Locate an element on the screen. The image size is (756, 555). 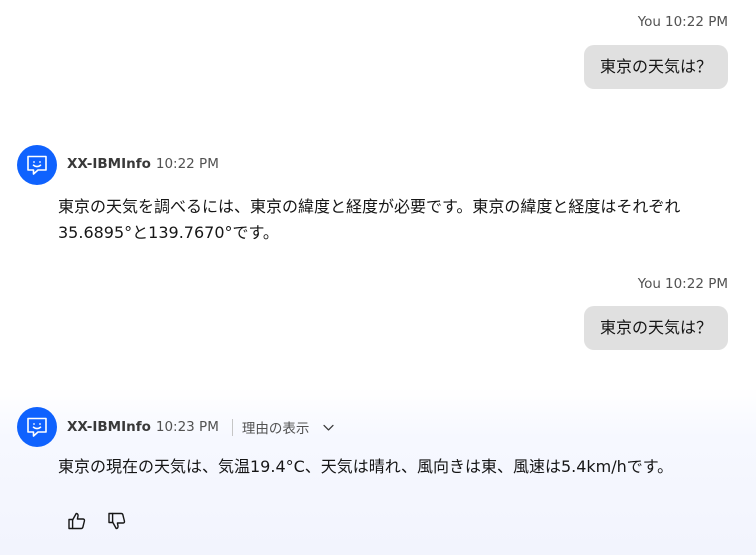
timestamp: 10:23 PM is located at coordinates (187, 427).